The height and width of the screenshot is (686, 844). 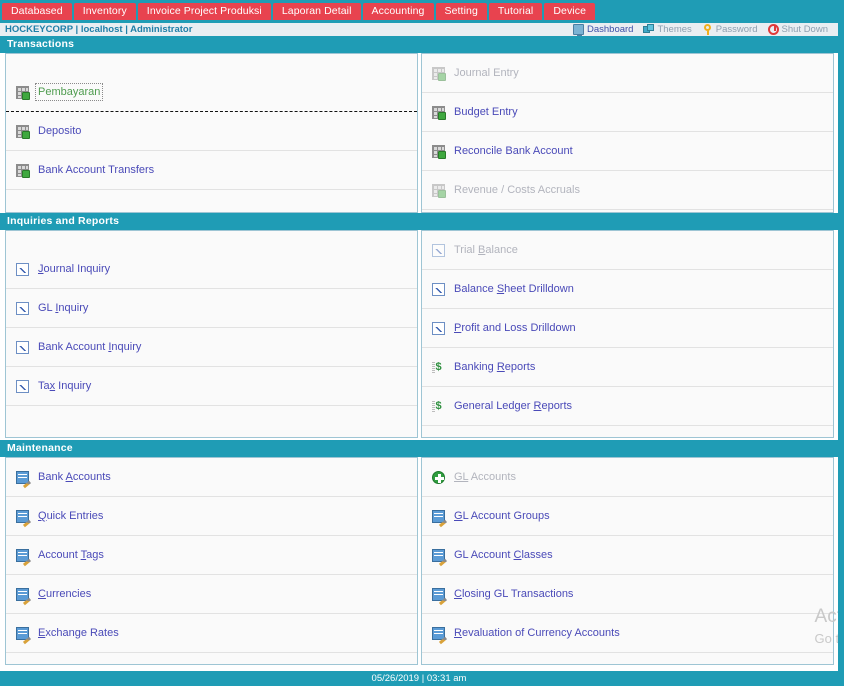 What do you see at coordinates (627, 555) in the screenshot?
I see `menu-item-gl-account-classes: GL Account Classes` at bounding box center [627, 555].